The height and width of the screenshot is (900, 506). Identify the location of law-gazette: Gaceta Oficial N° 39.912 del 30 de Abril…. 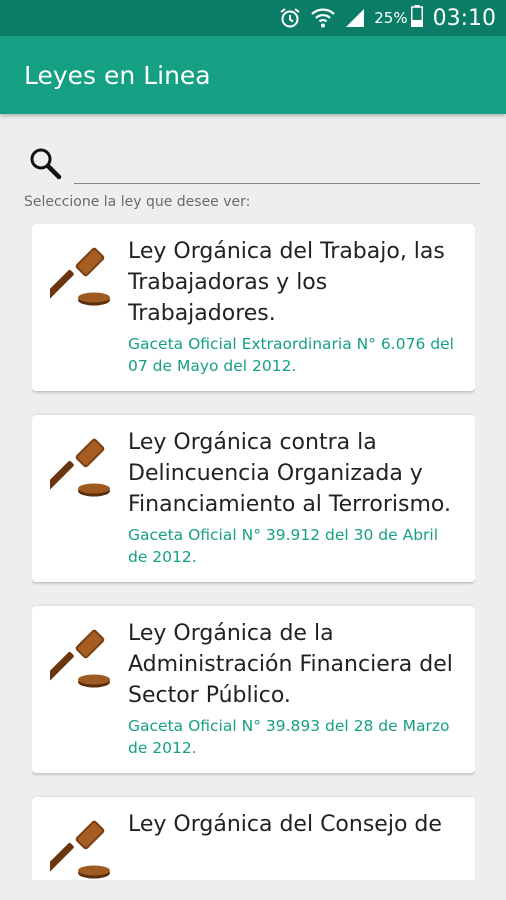
(283, 546).